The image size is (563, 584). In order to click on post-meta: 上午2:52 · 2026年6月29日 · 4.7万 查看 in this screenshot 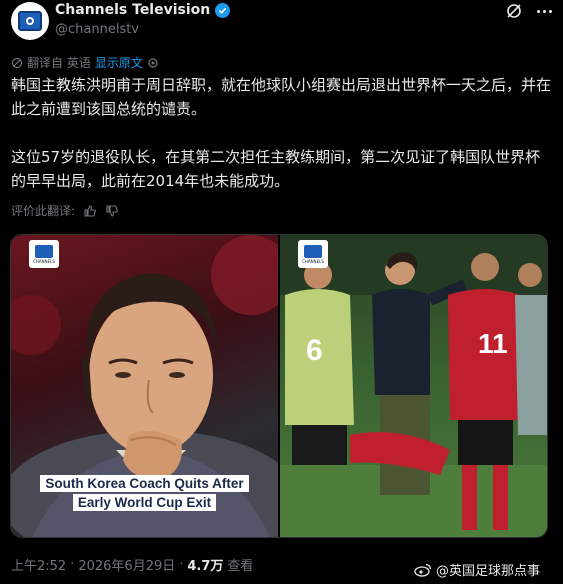, I will do `click(132, 564)`.